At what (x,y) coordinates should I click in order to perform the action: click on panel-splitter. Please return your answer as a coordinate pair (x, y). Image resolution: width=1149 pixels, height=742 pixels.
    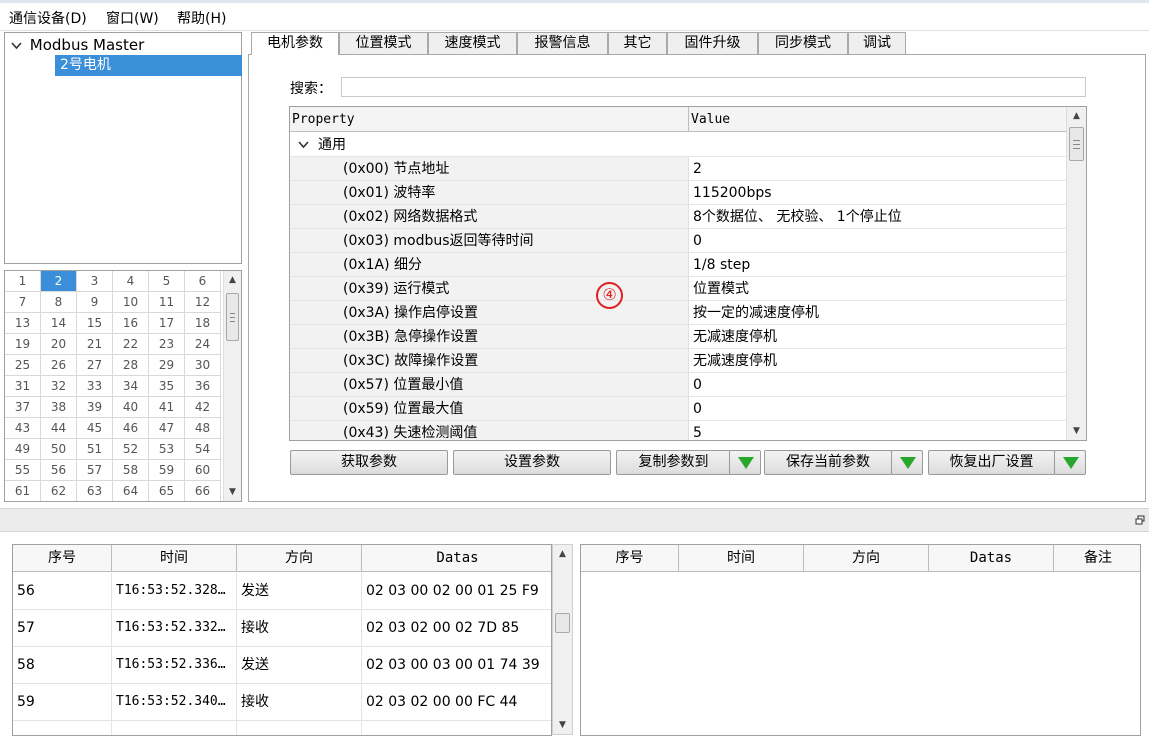
    Looking at the image, I should click on (574, 520).